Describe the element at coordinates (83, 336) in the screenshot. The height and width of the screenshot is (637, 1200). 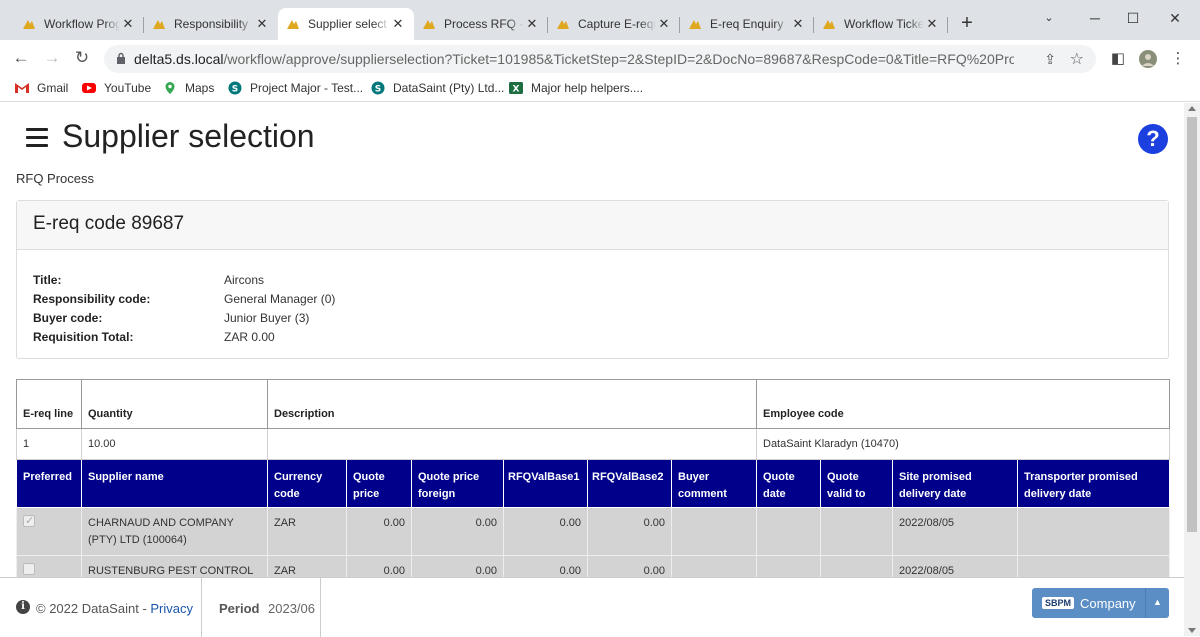
I see `field-label: Requisition Total:` at that location.